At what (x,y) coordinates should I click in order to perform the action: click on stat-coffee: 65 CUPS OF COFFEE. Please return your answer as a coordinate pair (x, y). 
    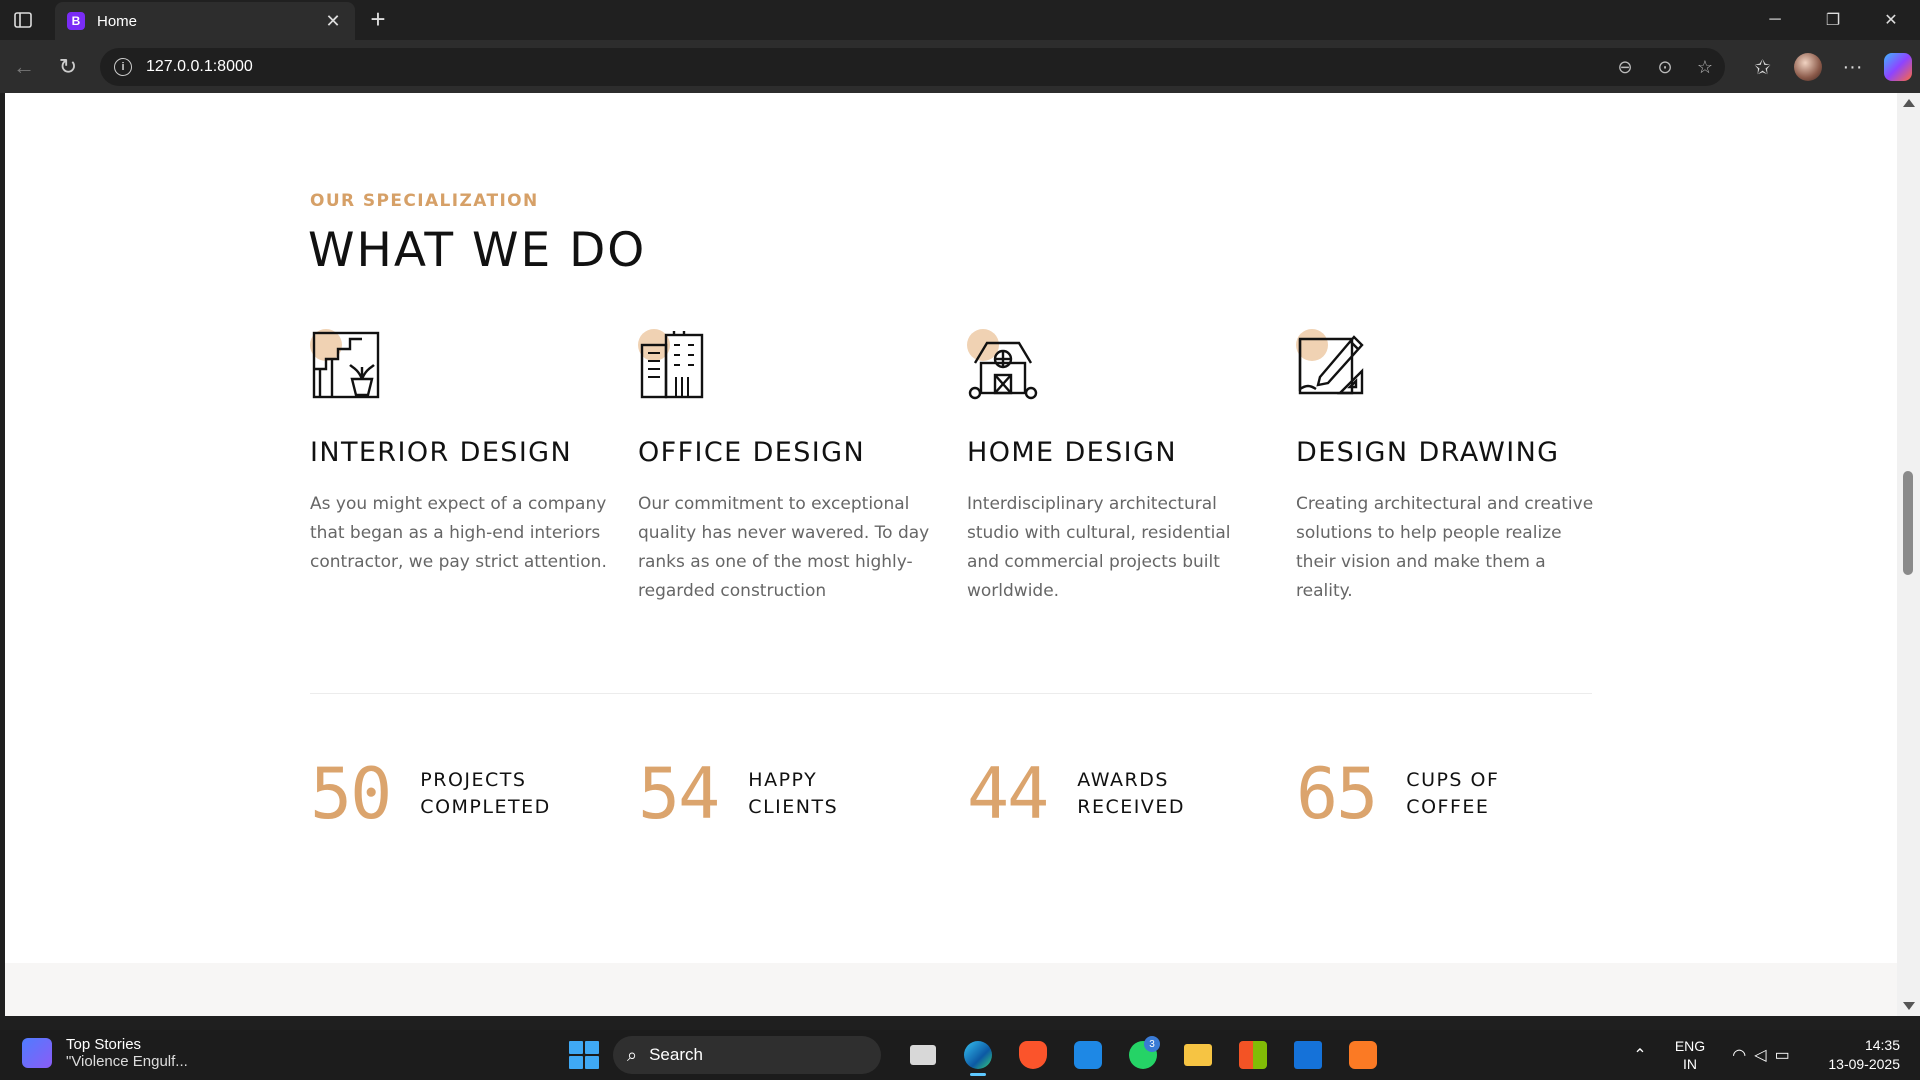
    Looking at the image, I should click on (1426, 794).